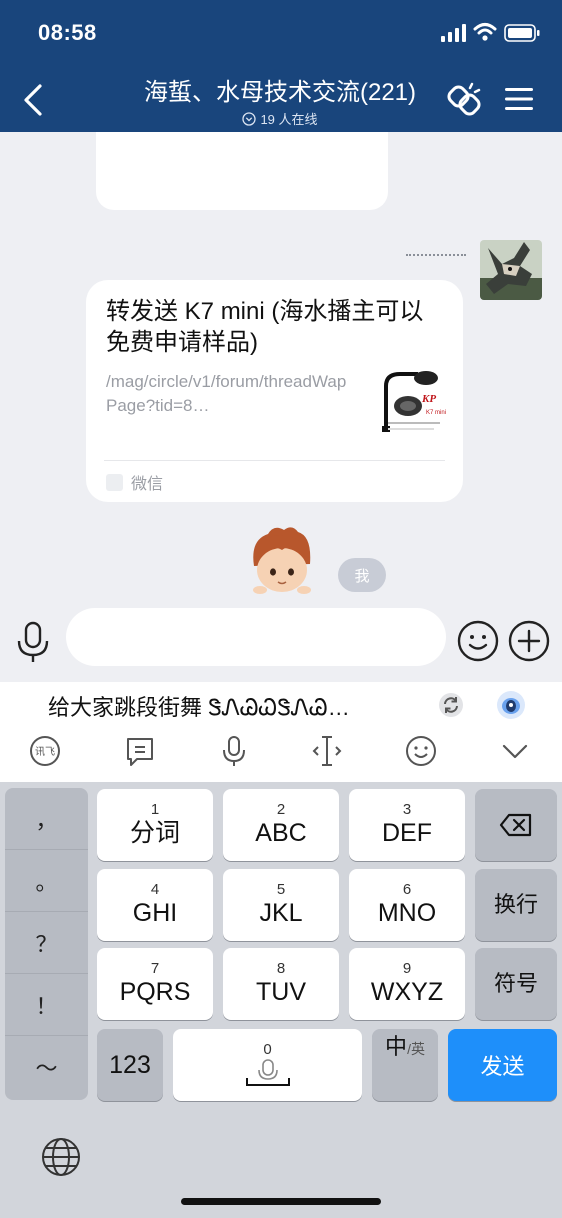 This screenshot has height=1218, width=562. I want to click on key-label: MNO, so click(407, 913).